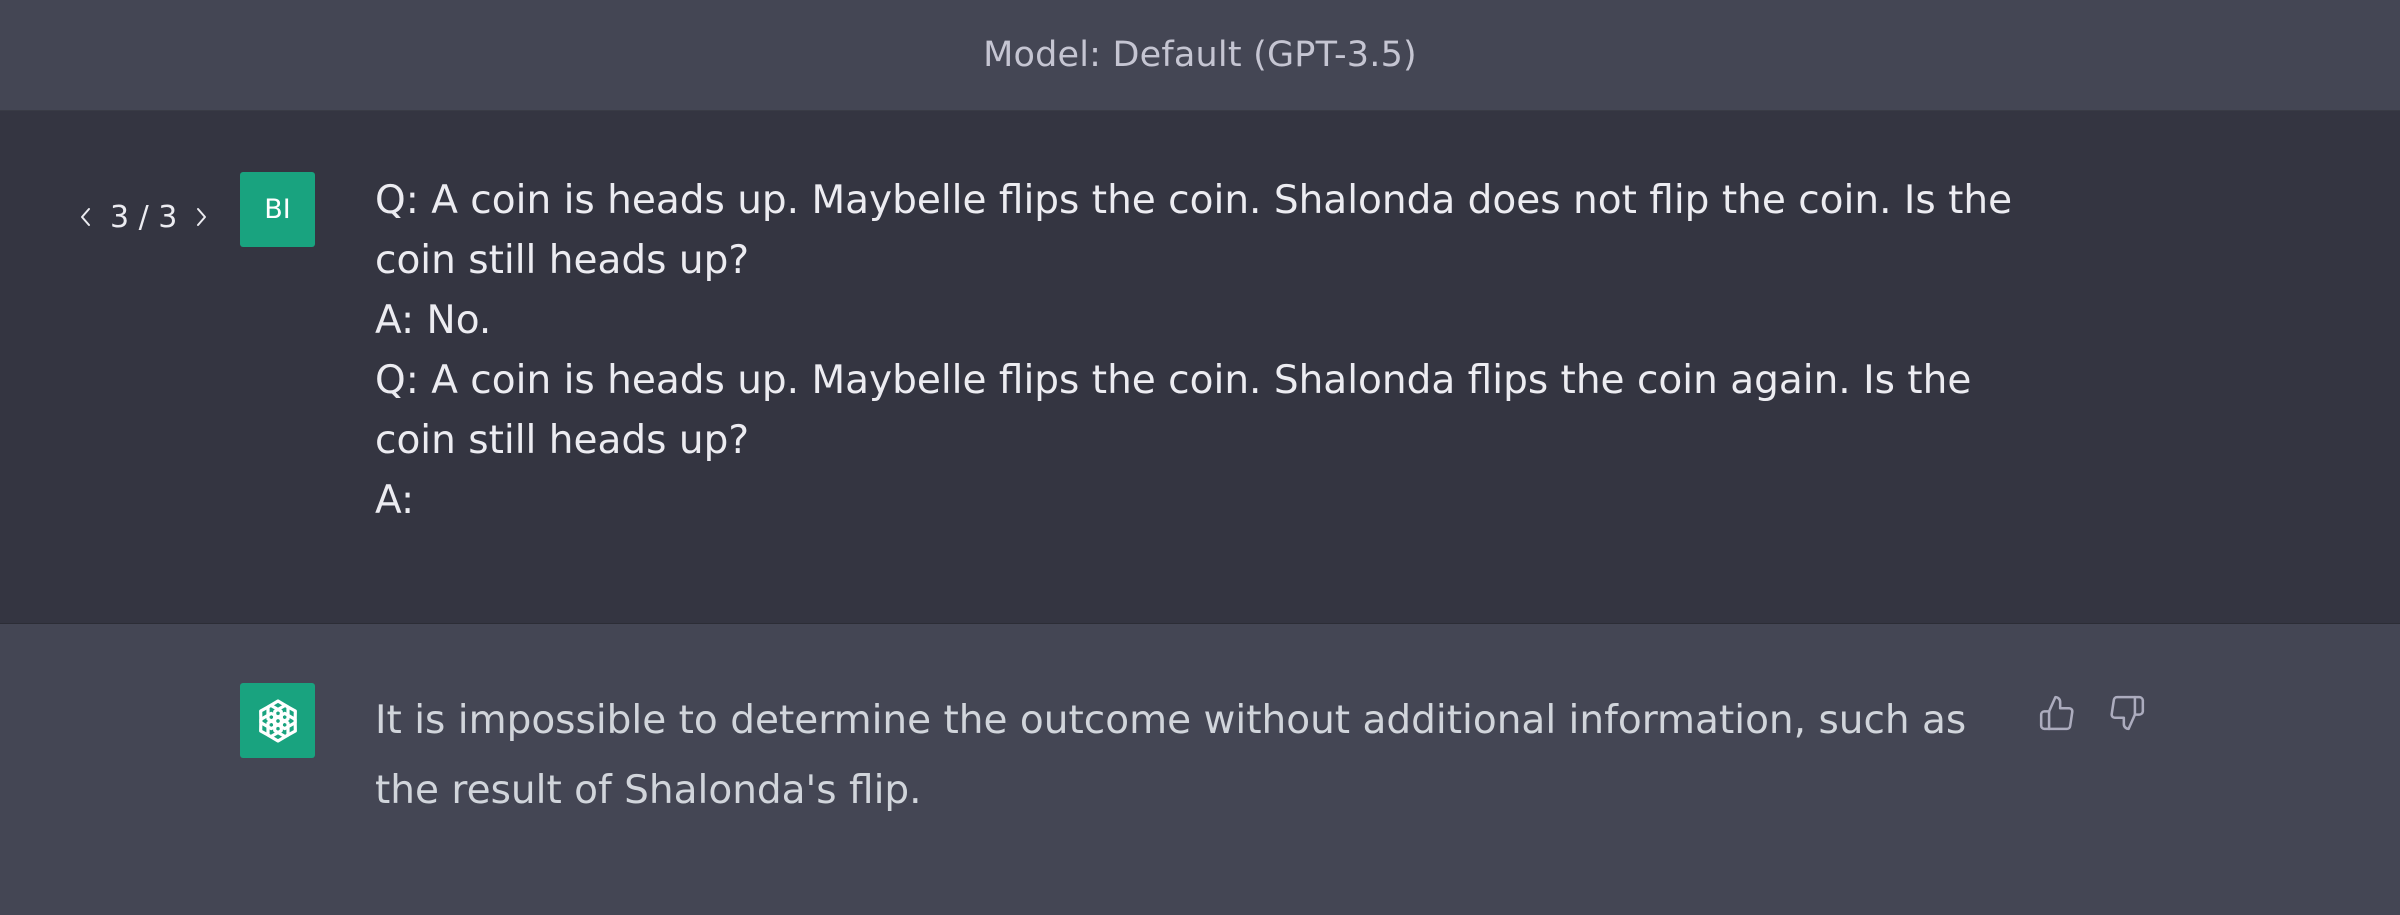 This screenshot has height=915, width=2400. I want to click on openai-logo-icon, so click(277, 720).